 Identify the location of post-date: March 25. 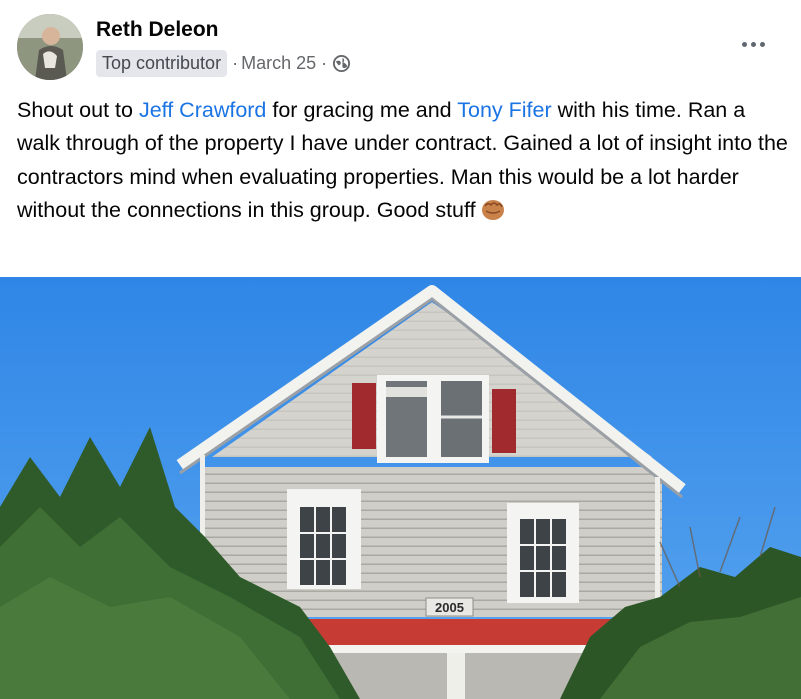
(278, 63).